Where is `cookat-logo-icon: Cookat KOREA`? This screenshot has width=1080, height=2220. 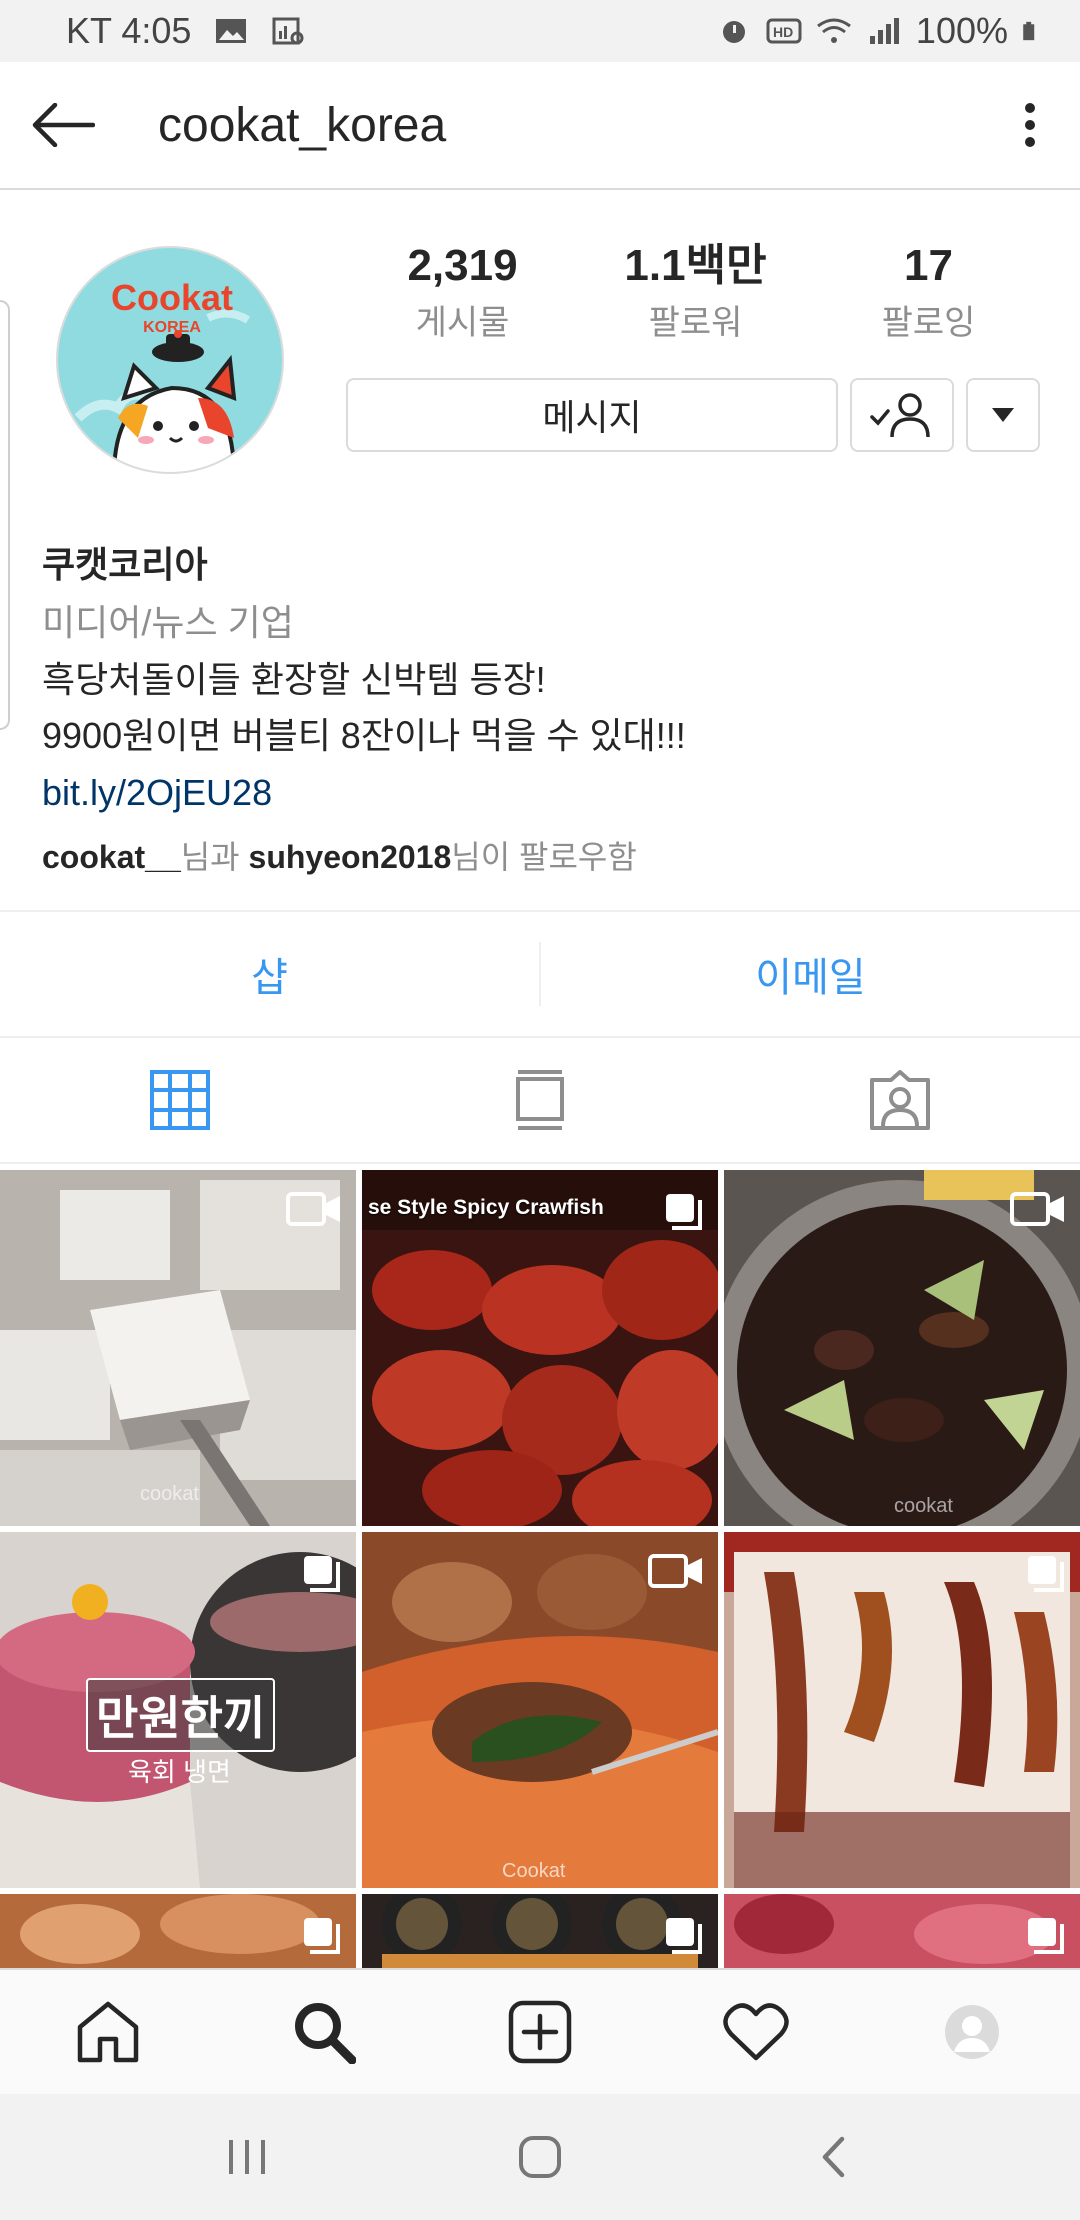 cookat-logo-icon: Cookat KOREA is located at coordinates (170, 360).